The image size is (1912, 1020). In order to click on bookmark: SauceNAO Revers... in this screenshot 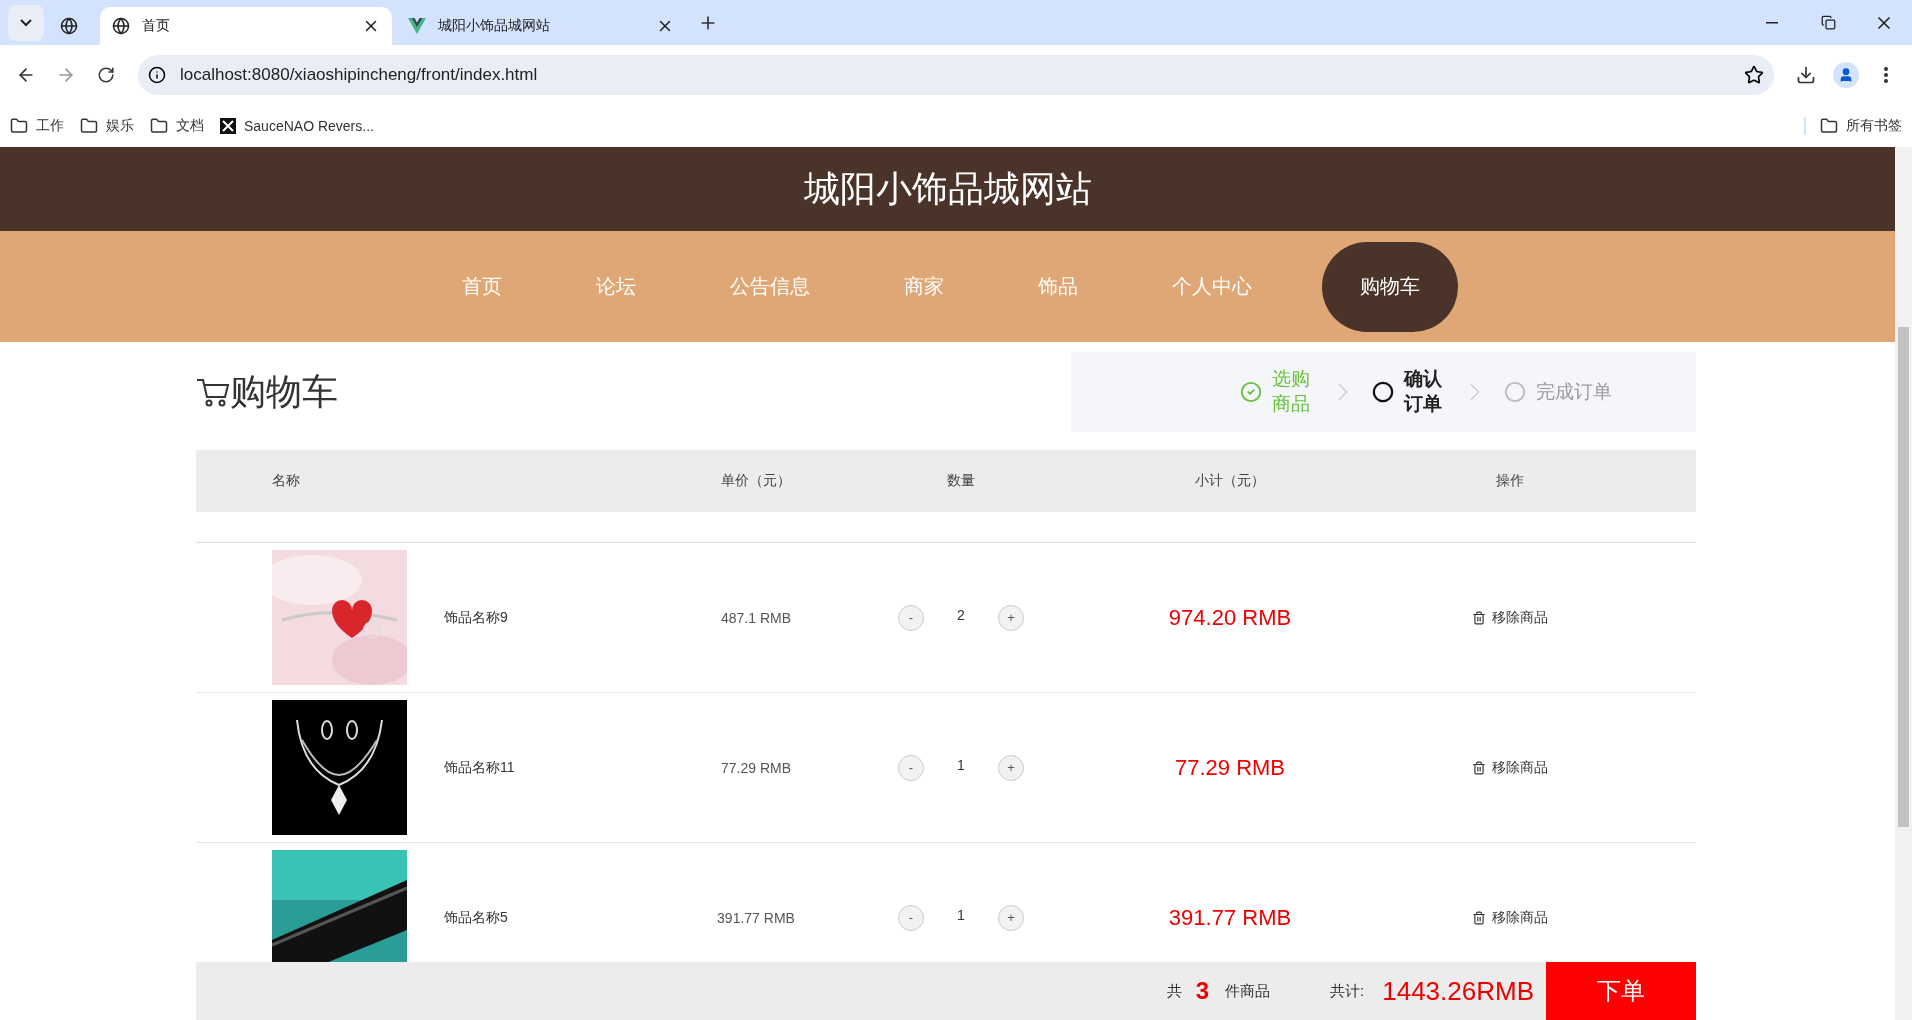, I will do `click(297, 126)`.